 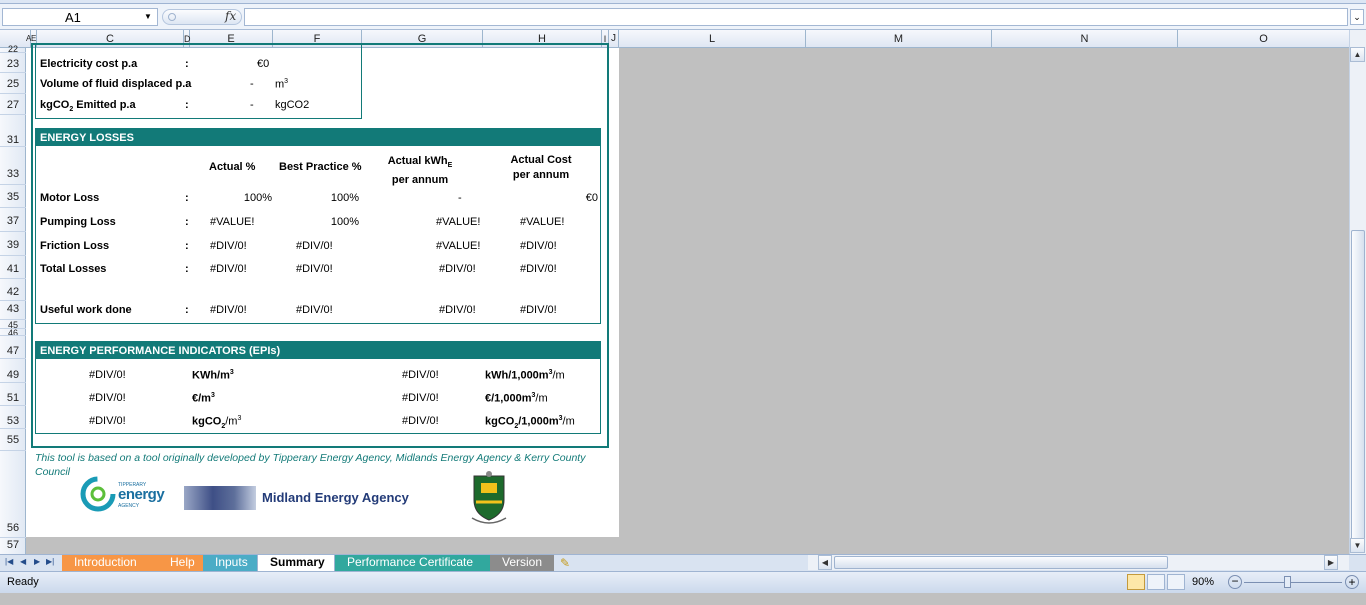 I want to click on last-sheet-icon: ▶|, so click(x=50, y=561).